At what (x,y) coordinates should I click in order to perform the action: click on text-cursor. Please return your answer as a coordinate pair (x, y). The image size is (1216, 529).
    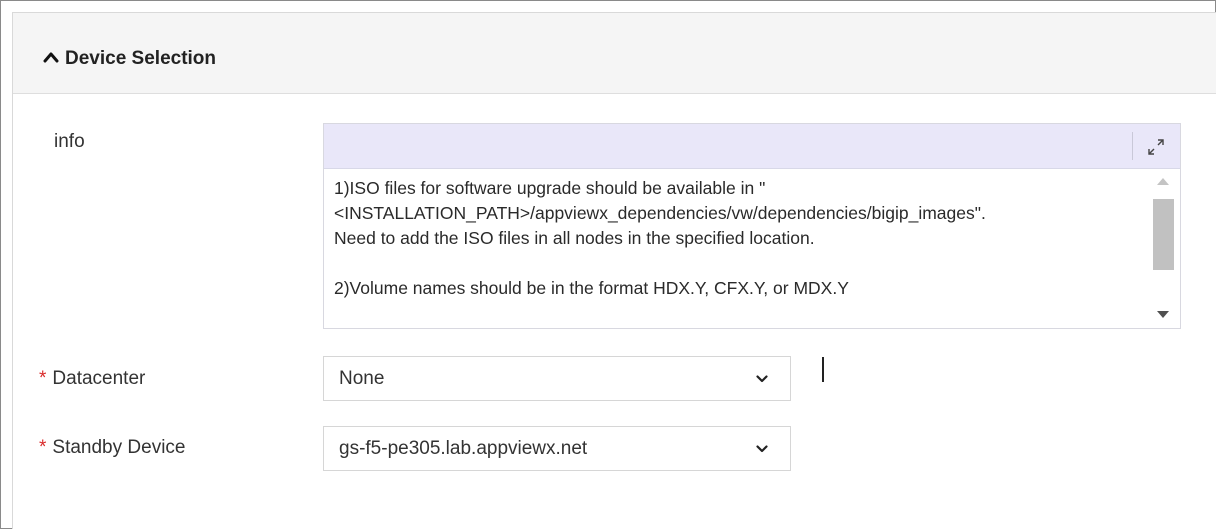
    Looking at the image, I should click on (823, 369).